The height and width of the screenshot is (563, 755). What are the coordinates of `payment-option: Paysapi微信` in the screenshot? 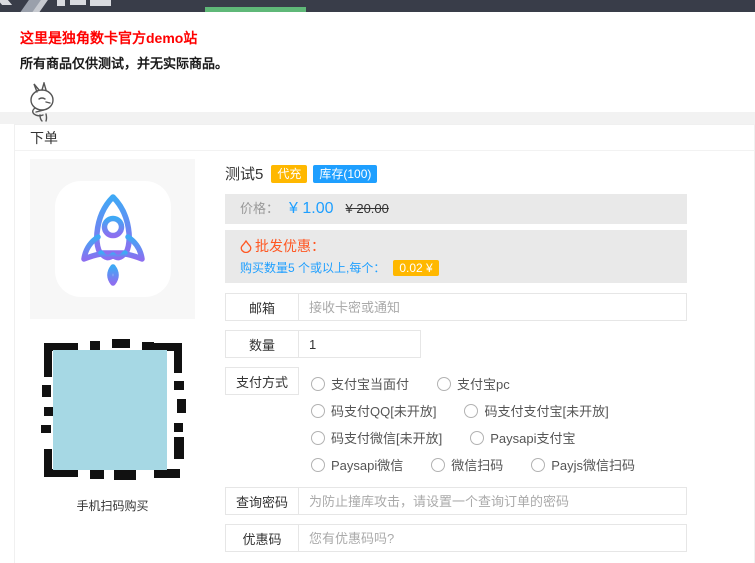 It's located at (357, 464).